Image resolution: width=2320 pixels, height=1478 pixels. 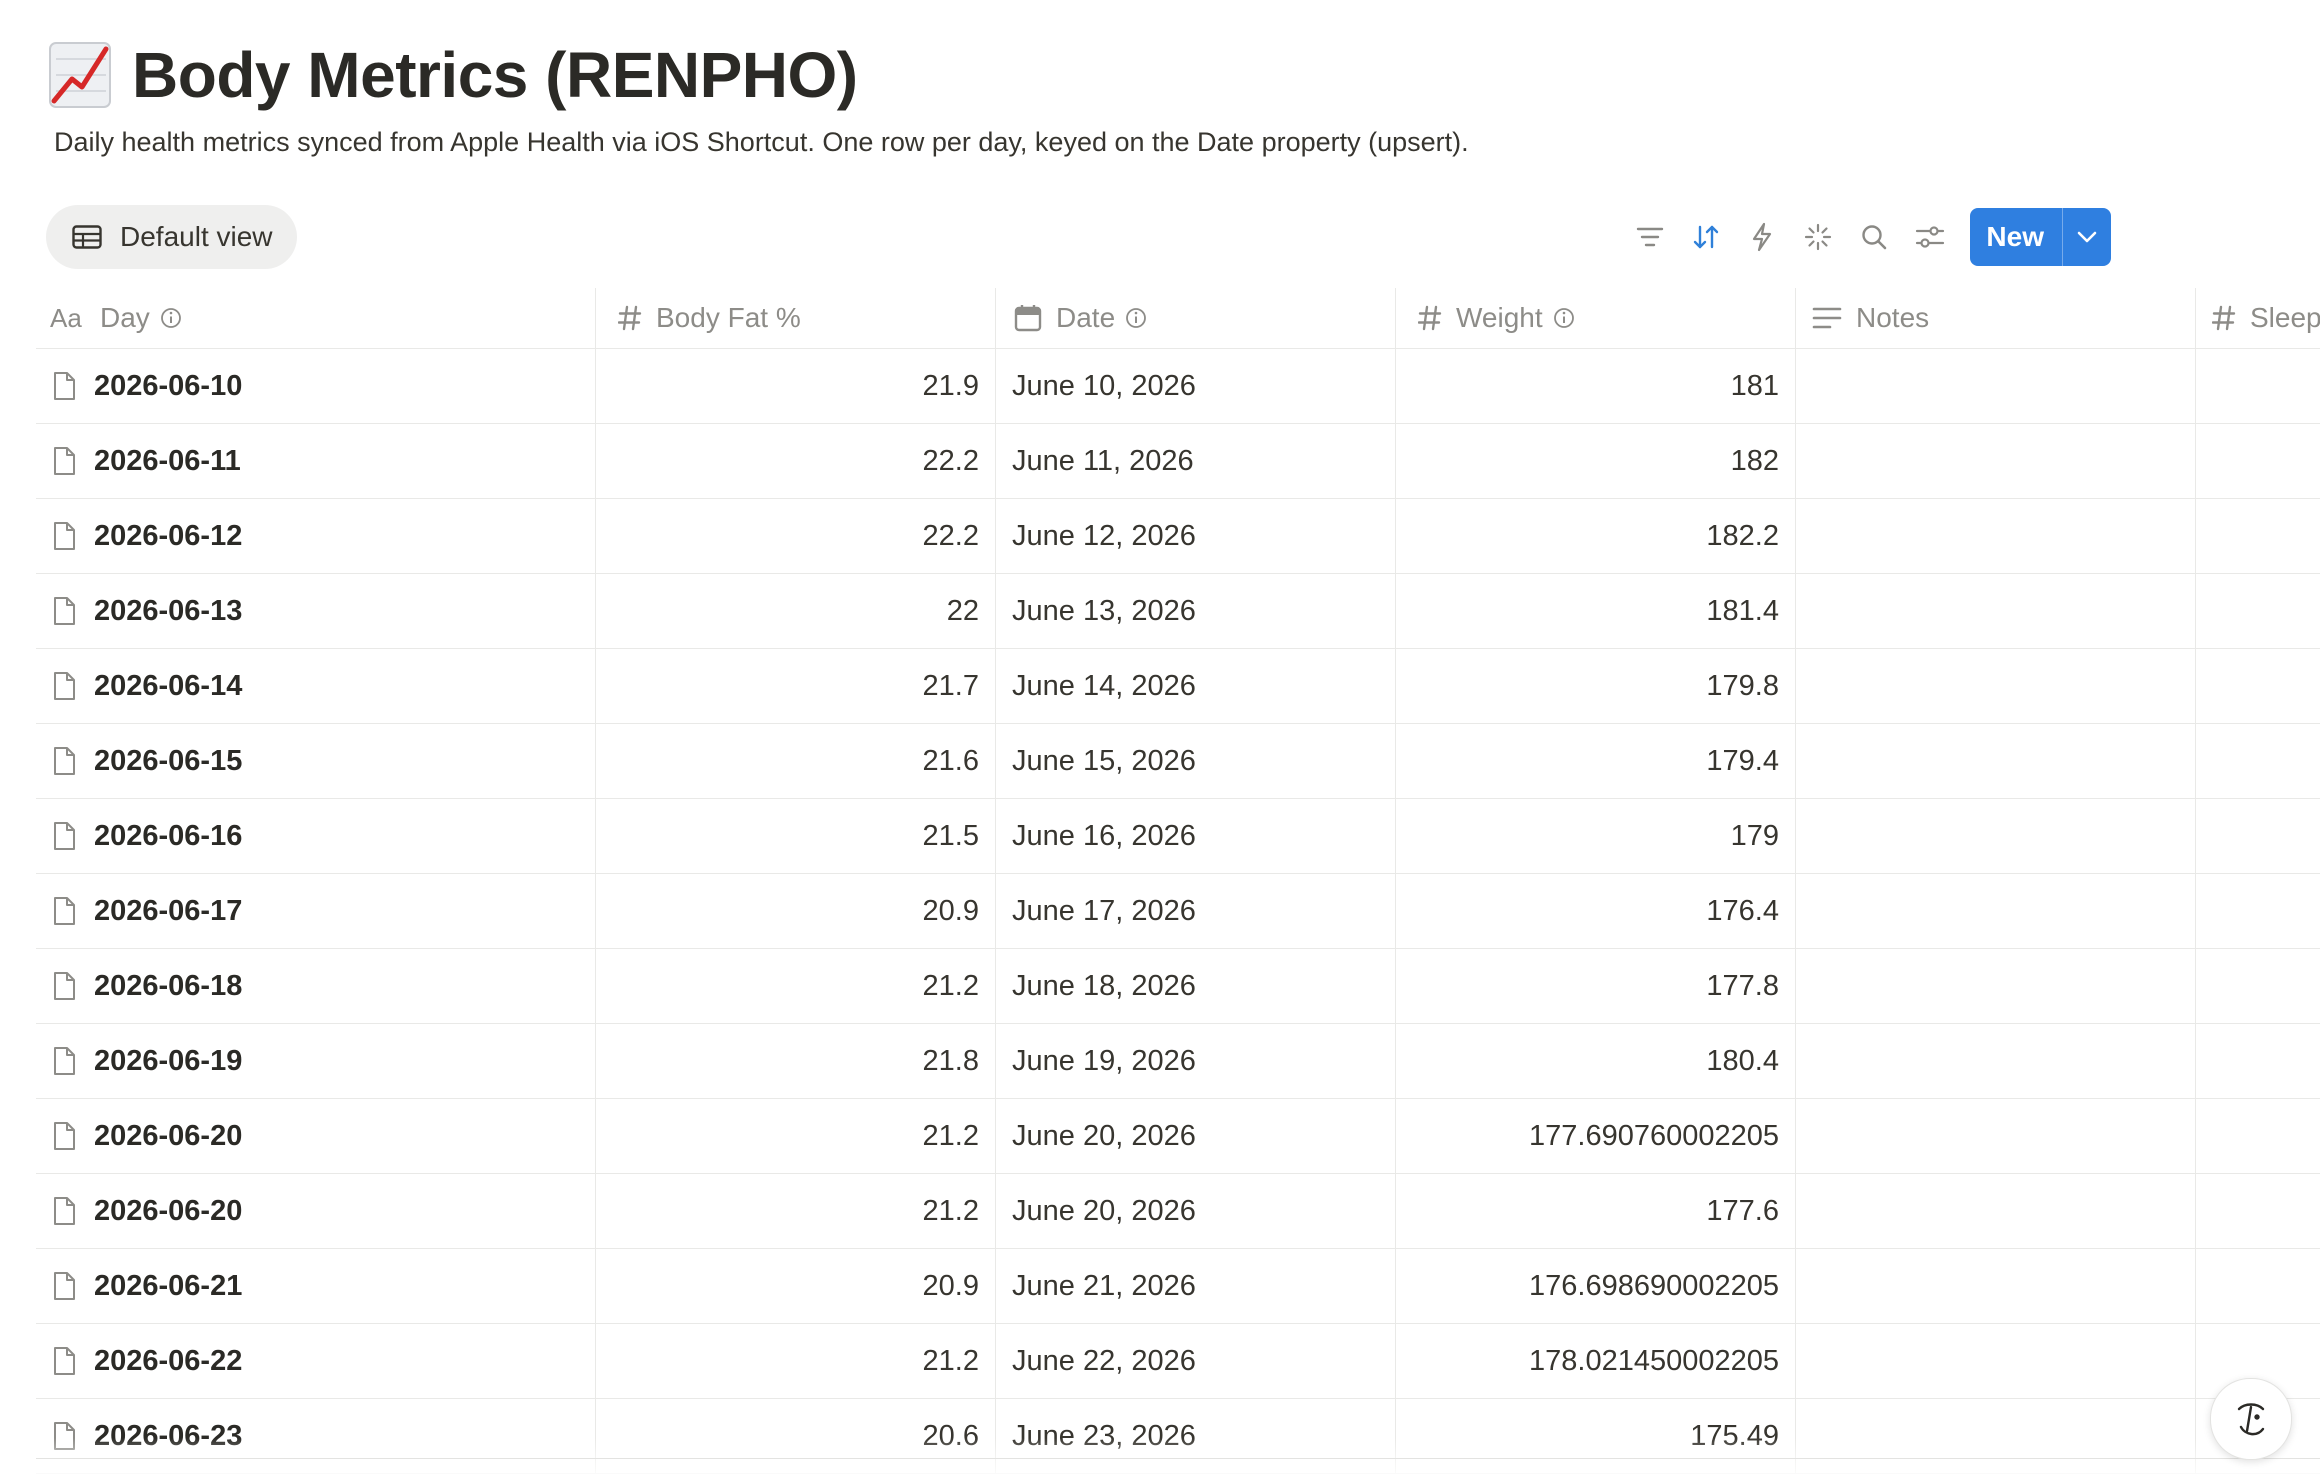 I want to click on column-header-weight: Weight, so click(x=1596, y=318).